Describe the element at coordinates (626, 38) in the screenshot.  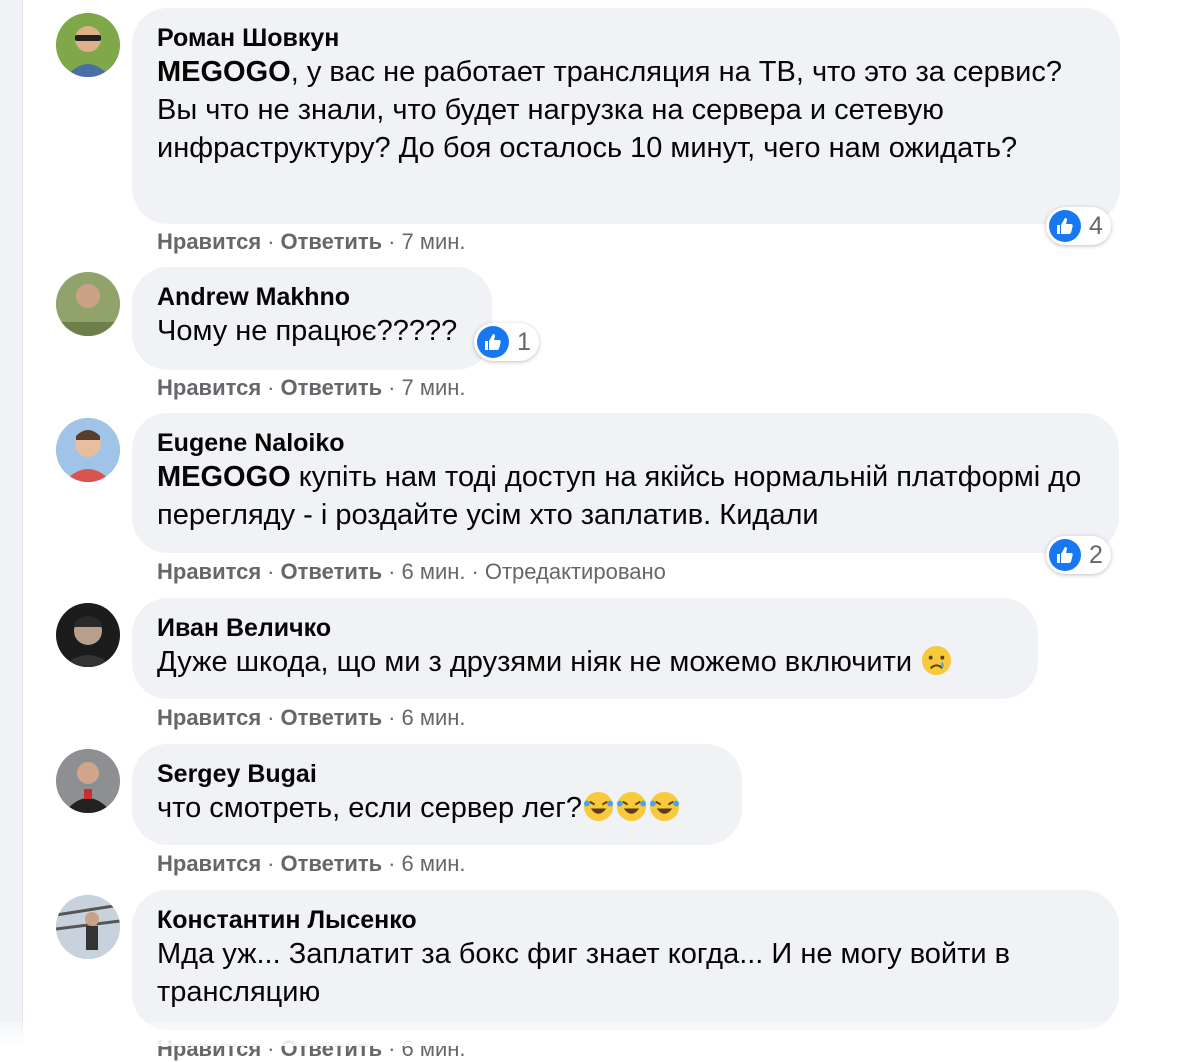
I see `comment-author: Роман Шовкун` at that location.